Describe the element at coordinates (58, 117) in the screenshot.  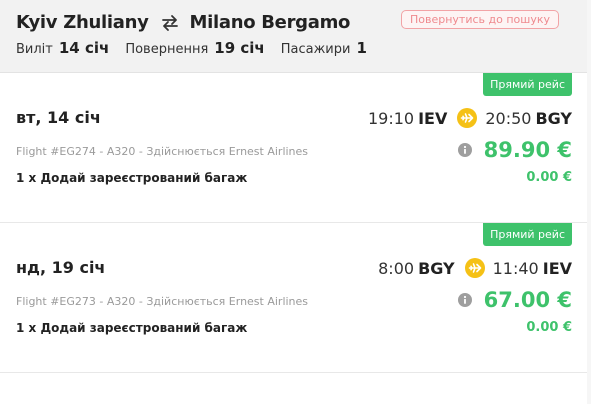
I see `flight-date: вт, 14 січ` at that location.